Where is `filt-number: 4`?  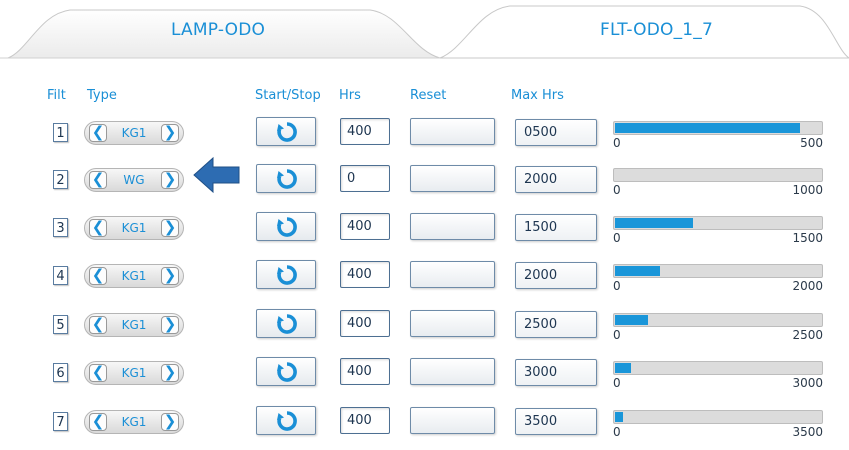 filt-number: 4 is located at coordinates (60, 275).